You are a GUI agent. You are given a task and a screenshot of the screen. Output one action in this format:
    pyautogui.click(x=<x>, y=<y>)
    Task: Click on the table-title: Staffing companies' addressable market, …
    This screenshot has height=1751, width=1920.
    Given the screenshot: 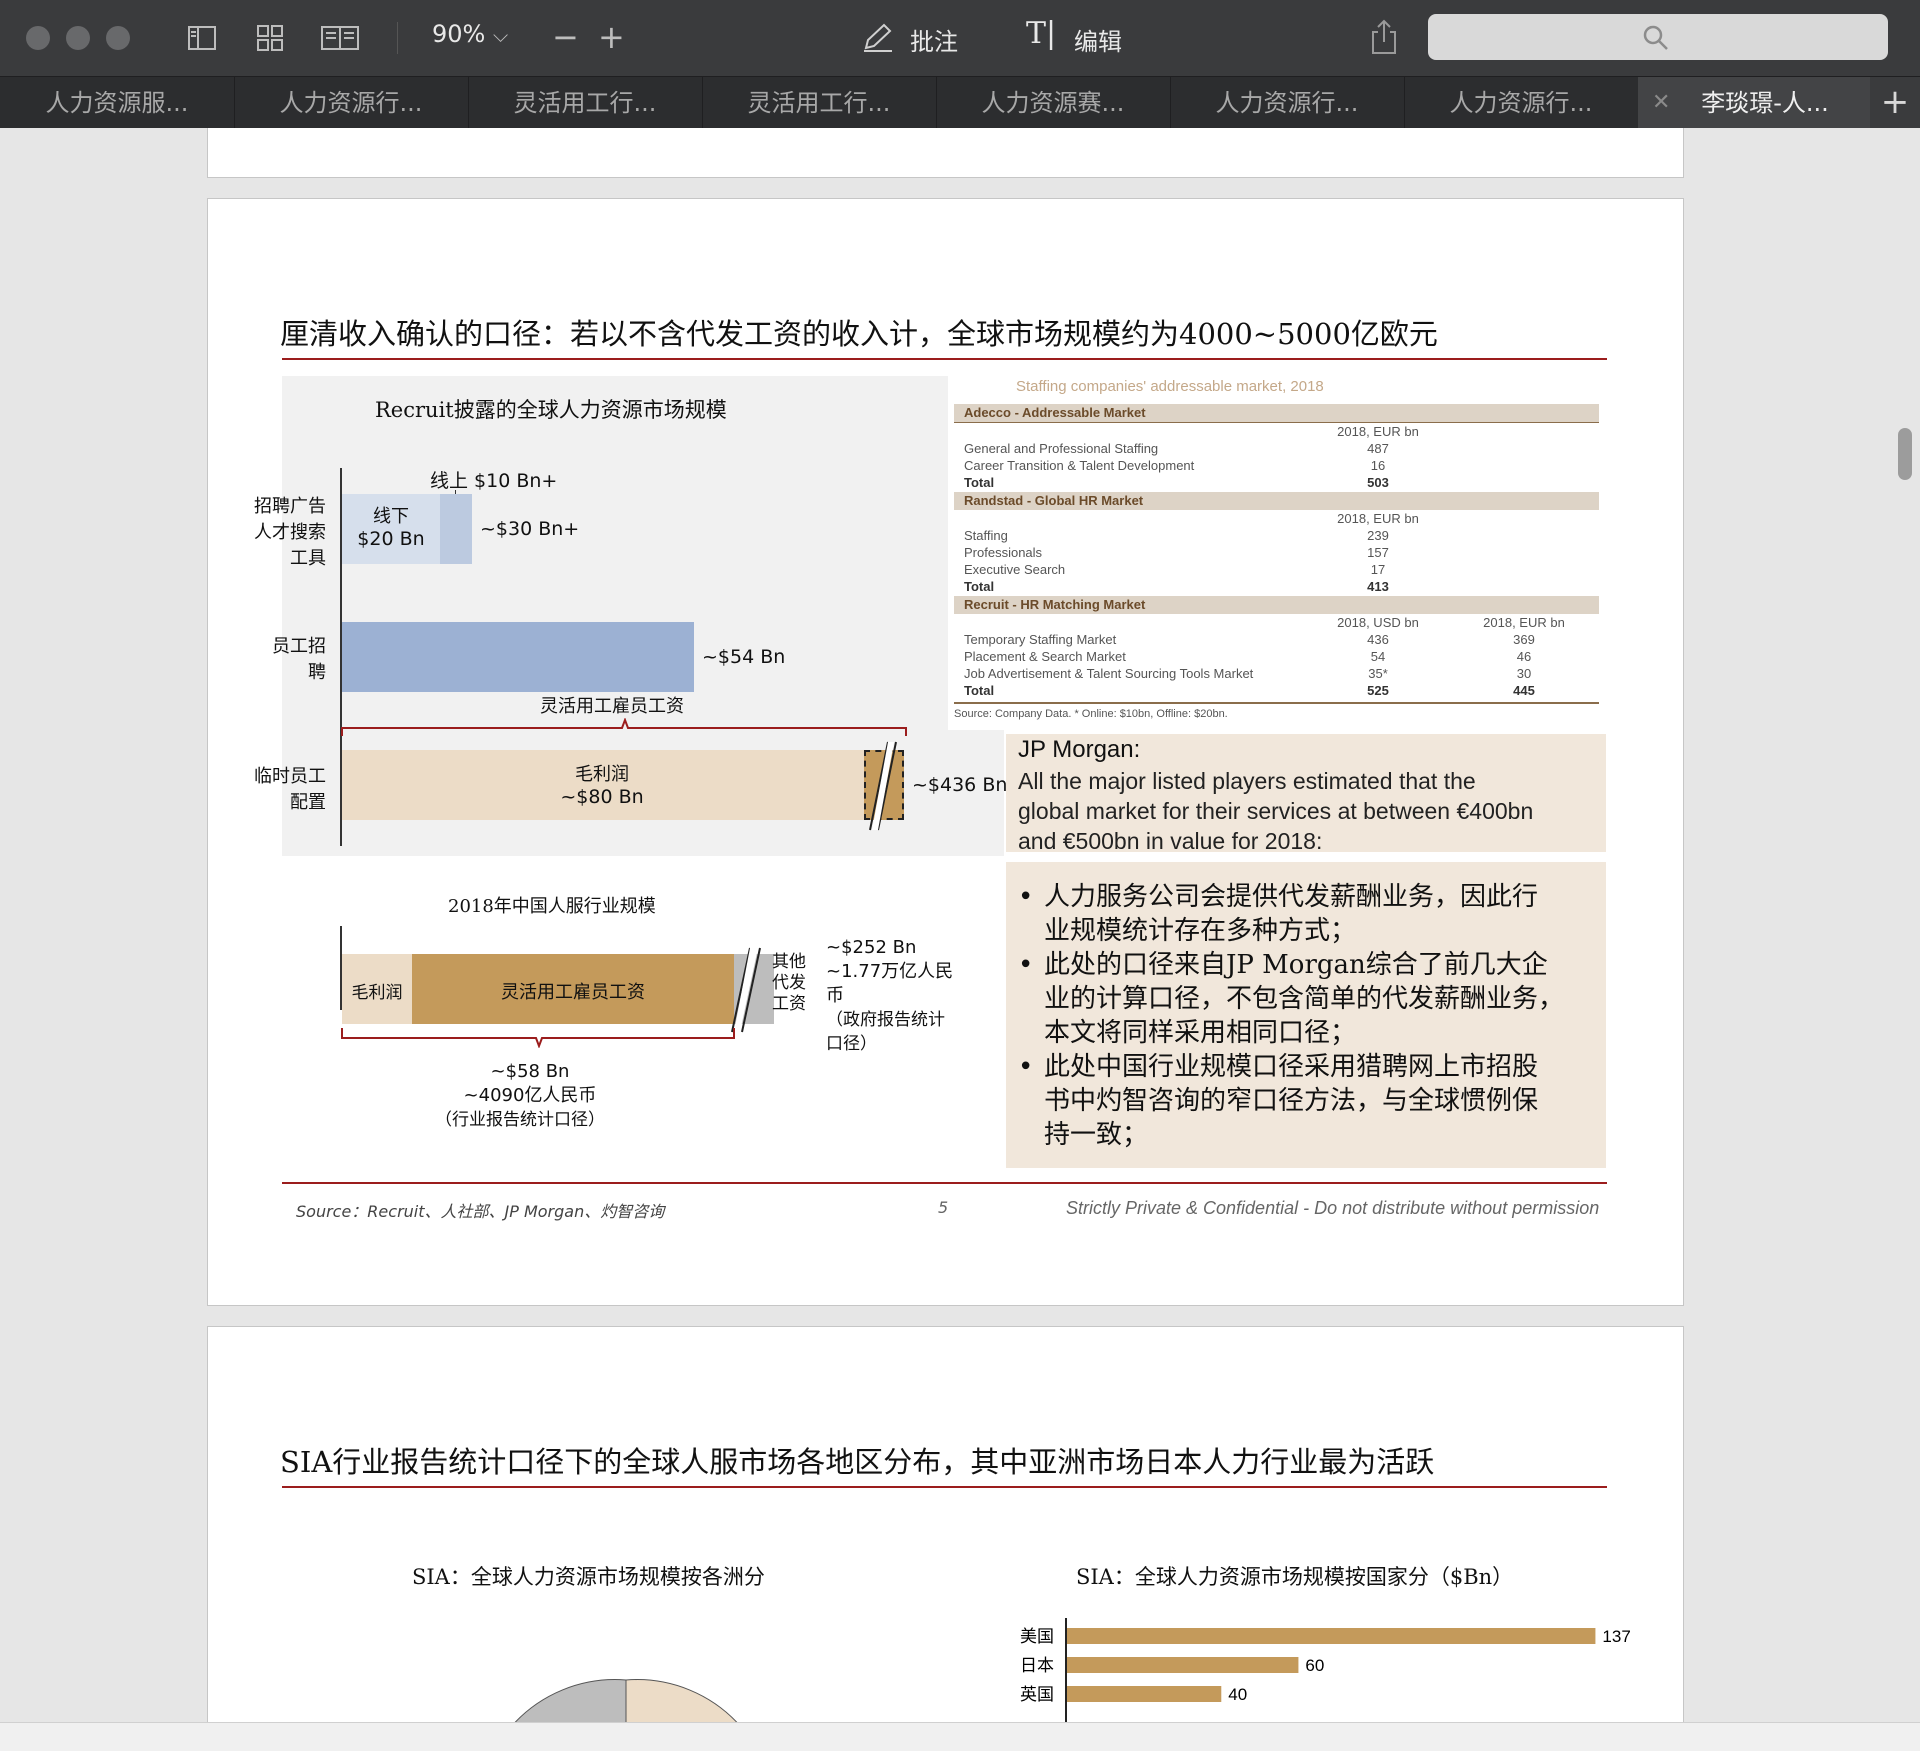 What is the action you would take?
    pyautogui.click(x=1170, y=386)
    